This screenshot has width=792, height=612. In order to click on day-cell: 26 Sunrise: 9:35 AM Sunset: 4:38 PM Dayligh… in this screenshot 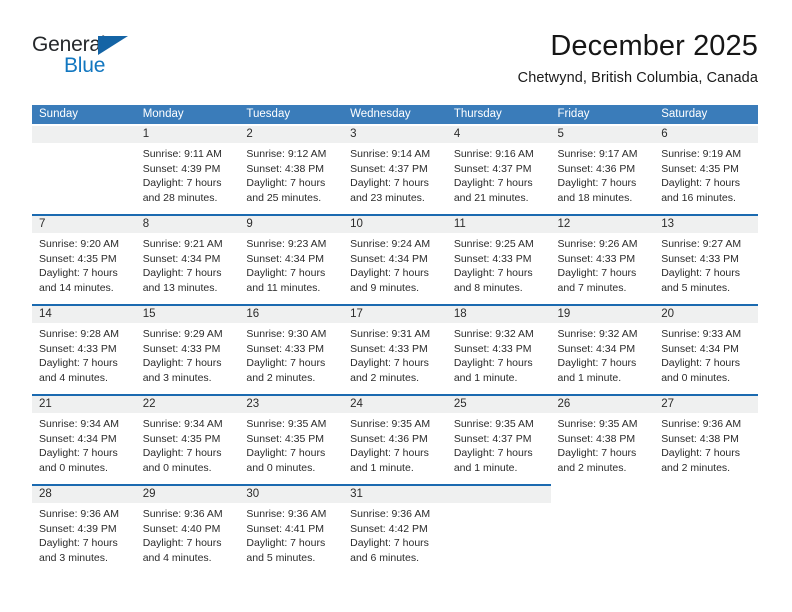, I will do `click(602, 440)`.